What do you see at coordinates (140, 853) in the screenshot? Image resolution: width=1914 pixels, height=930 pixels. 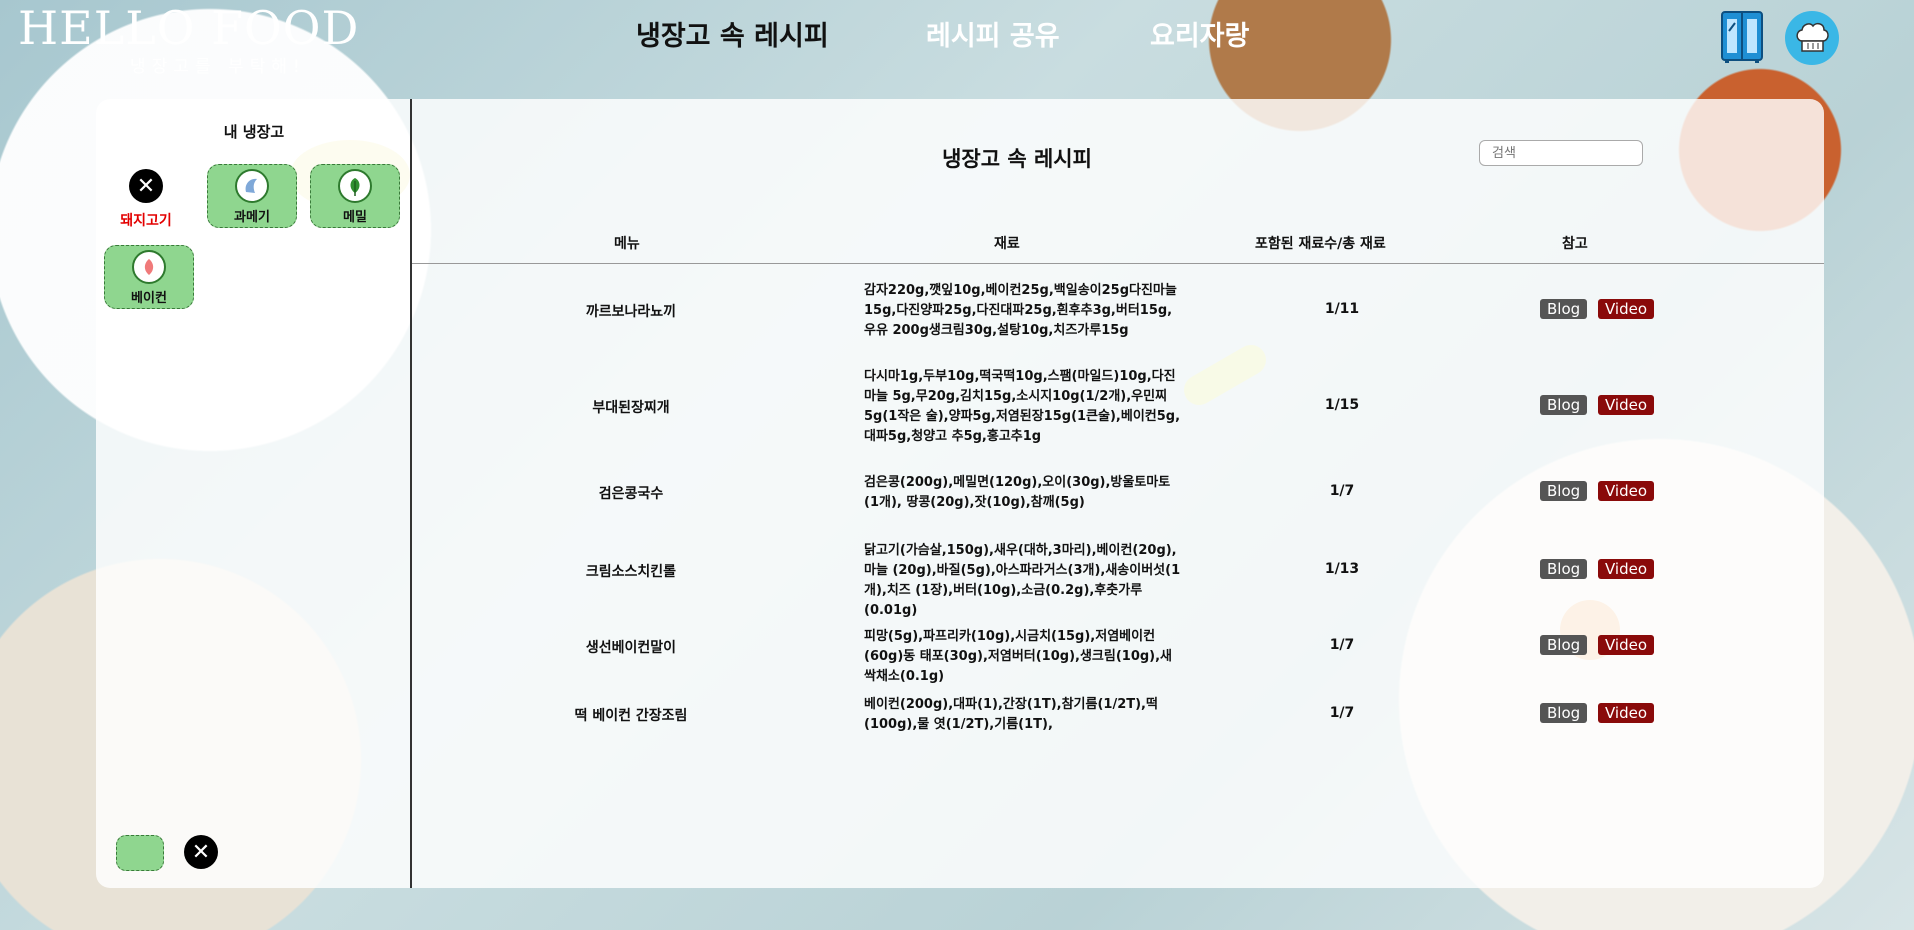 I see `empty-ingredient-slot` at bounding box center [140, 853].